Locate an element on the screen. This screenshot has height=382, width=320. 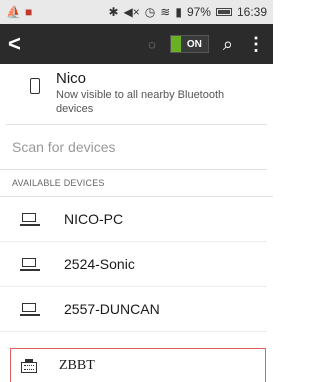
status-bar: ⛵ ■ ✱ ◀× ◷ ≋ ▮ 97% 16:39 is located at coordinates (136, 12).